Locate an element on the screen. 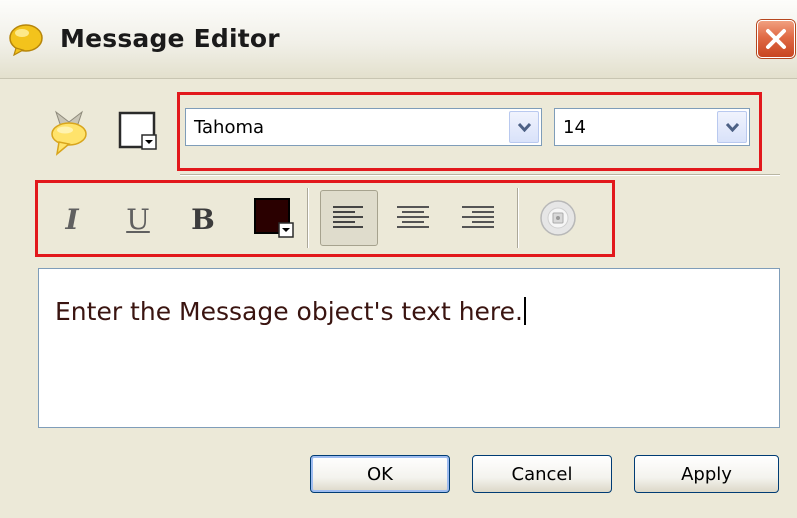 The width and height of the screenshot is (797, 518). message-text-content: Enter the Message object's text here. is located at coordinates (289, 311).